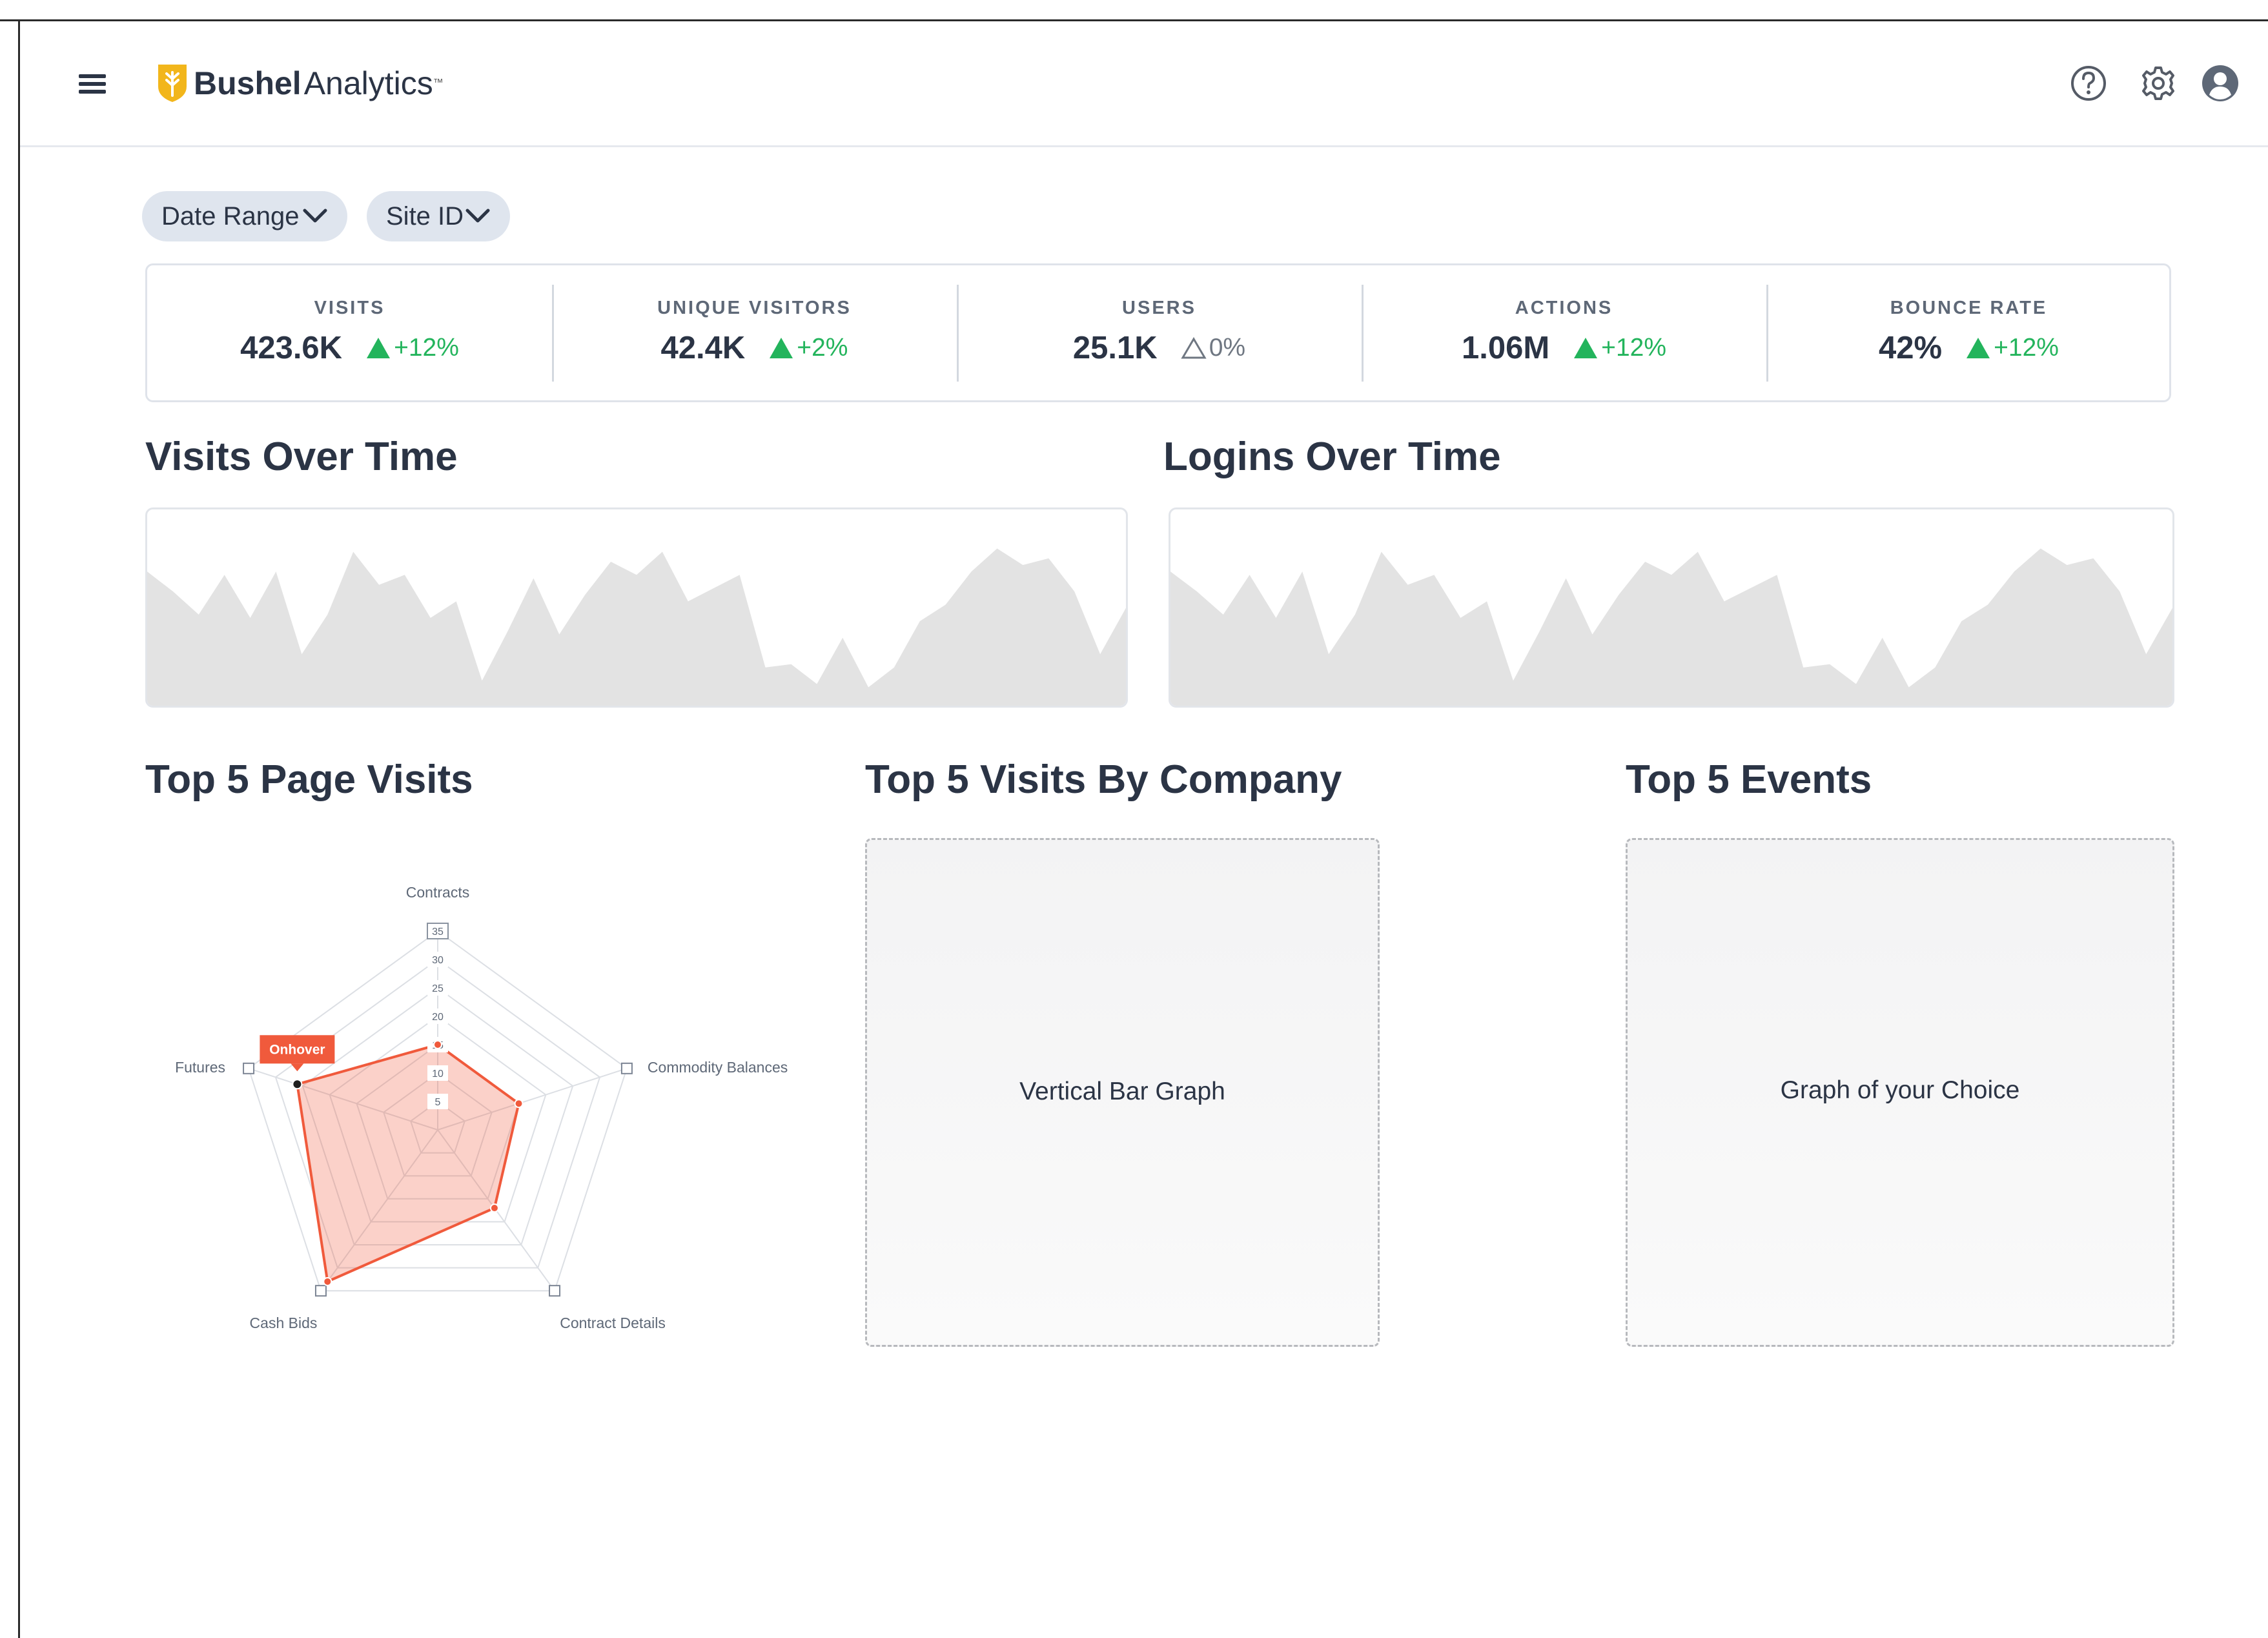 This screenshot has width=2268, height=1638. What do you see at coordinates (438, 931) in the screenshot?
I see `radar-tick-label: 35` at bounding box center [438, 931].